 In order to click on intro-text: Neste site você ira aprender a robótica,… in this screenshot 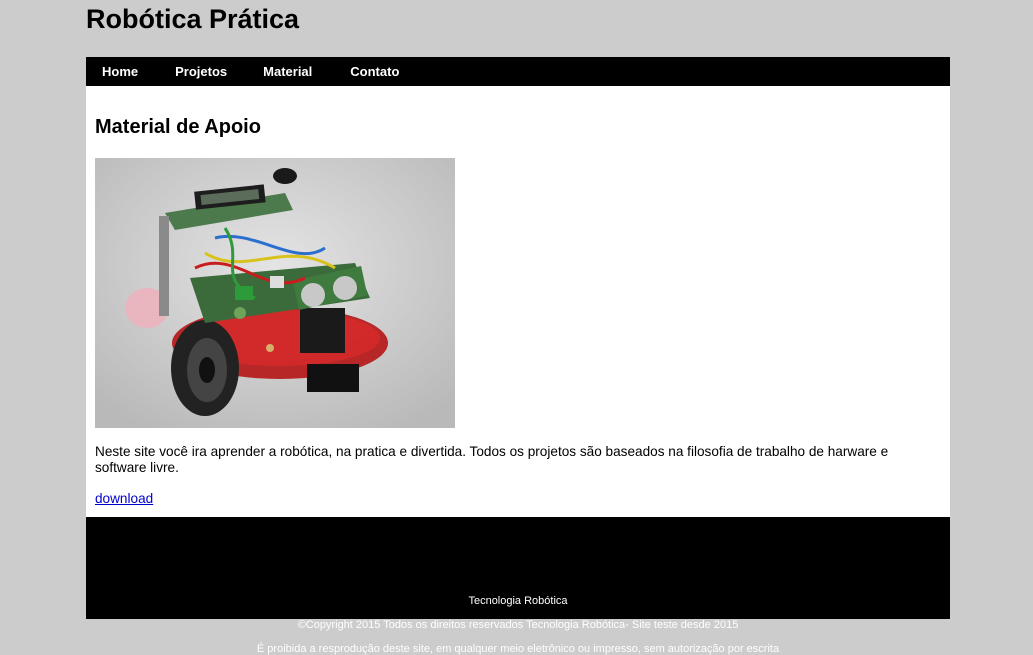, I will do `click(492, 459)`.